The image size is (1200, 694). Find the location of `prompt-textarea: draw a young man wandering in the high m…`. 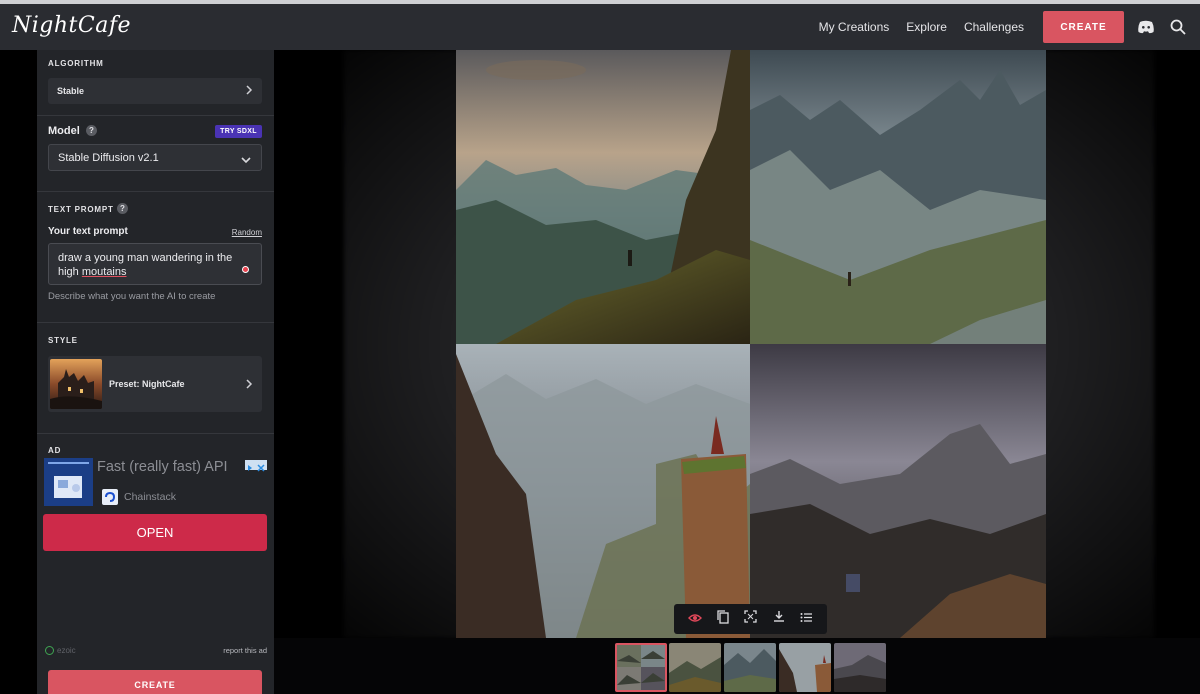

prompt-textarea: draw a young man wandering in the high m… is located at coordinates (155, 264).